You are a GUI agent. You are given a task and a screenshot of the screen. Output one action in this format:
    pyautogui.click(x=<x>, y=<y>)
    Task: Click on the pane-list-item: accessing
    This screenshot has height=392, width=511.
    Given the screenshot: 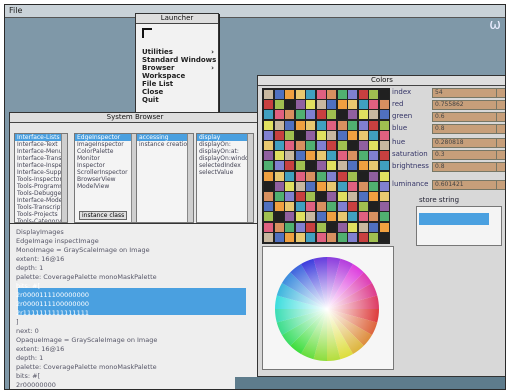 What is the action you would take?
    pyautogui.click(x=165, y=137)
    